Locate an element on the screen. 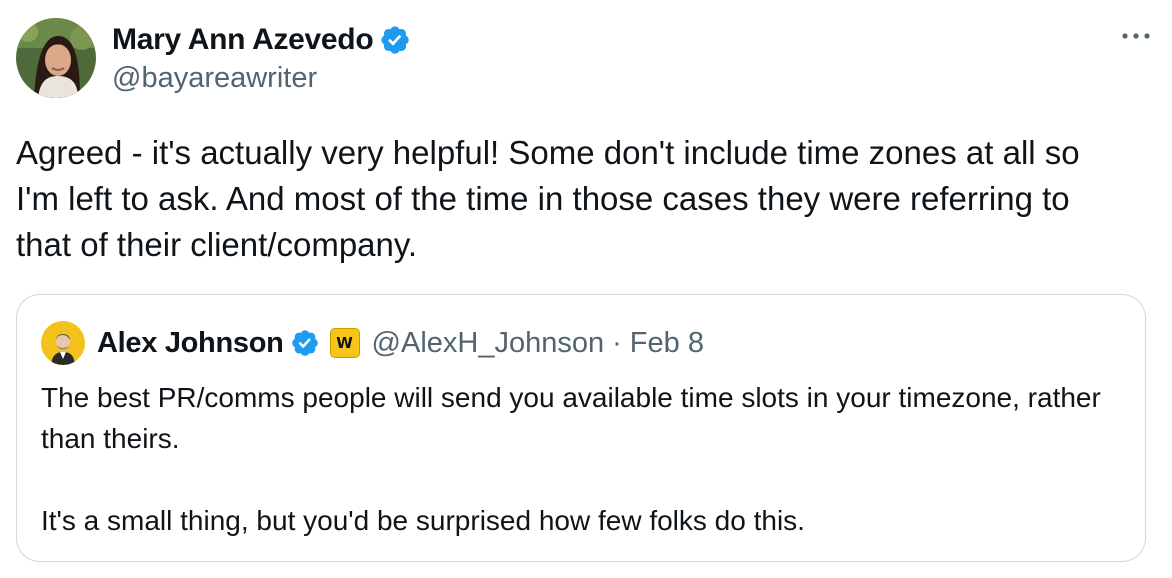 This screenshot has height=578, width=1172. quoted-author-row: Alex Johnson W @AlexH_Johnson · Feb 8 is located at coordinates (400, 343).